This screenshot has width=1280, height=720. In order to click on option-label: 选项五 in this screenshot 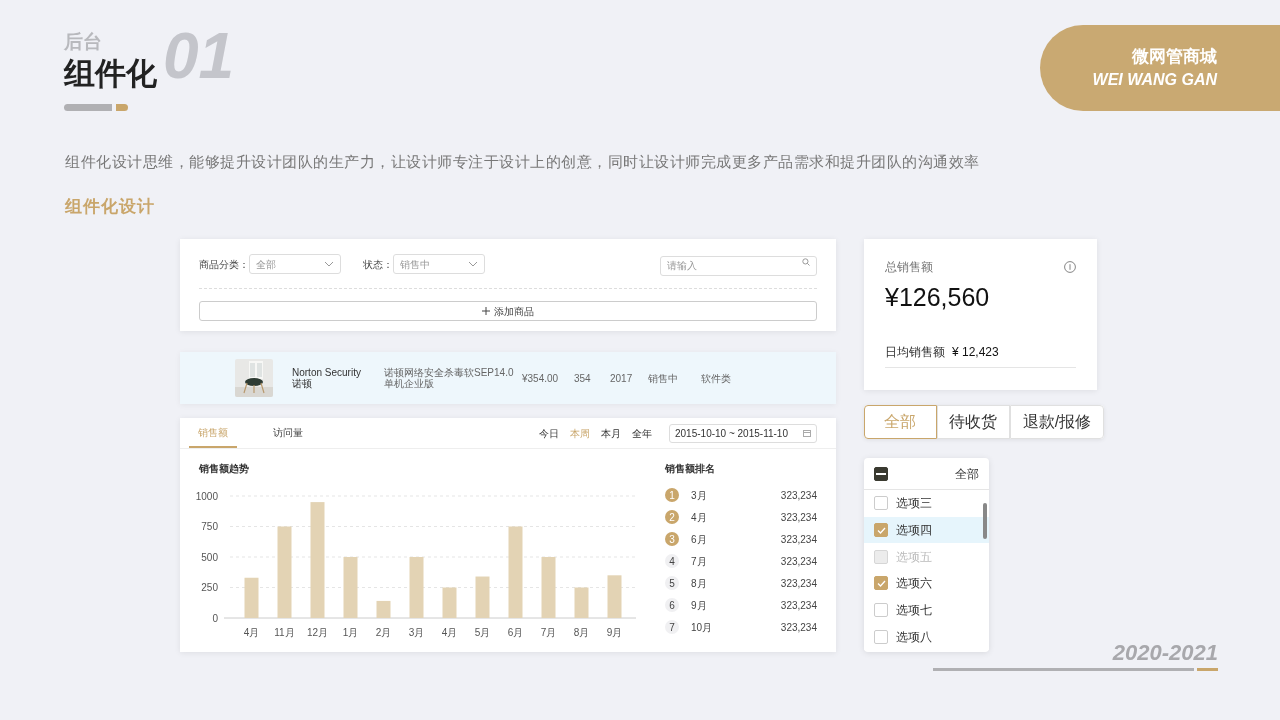, I will do `click(914, 557)`.